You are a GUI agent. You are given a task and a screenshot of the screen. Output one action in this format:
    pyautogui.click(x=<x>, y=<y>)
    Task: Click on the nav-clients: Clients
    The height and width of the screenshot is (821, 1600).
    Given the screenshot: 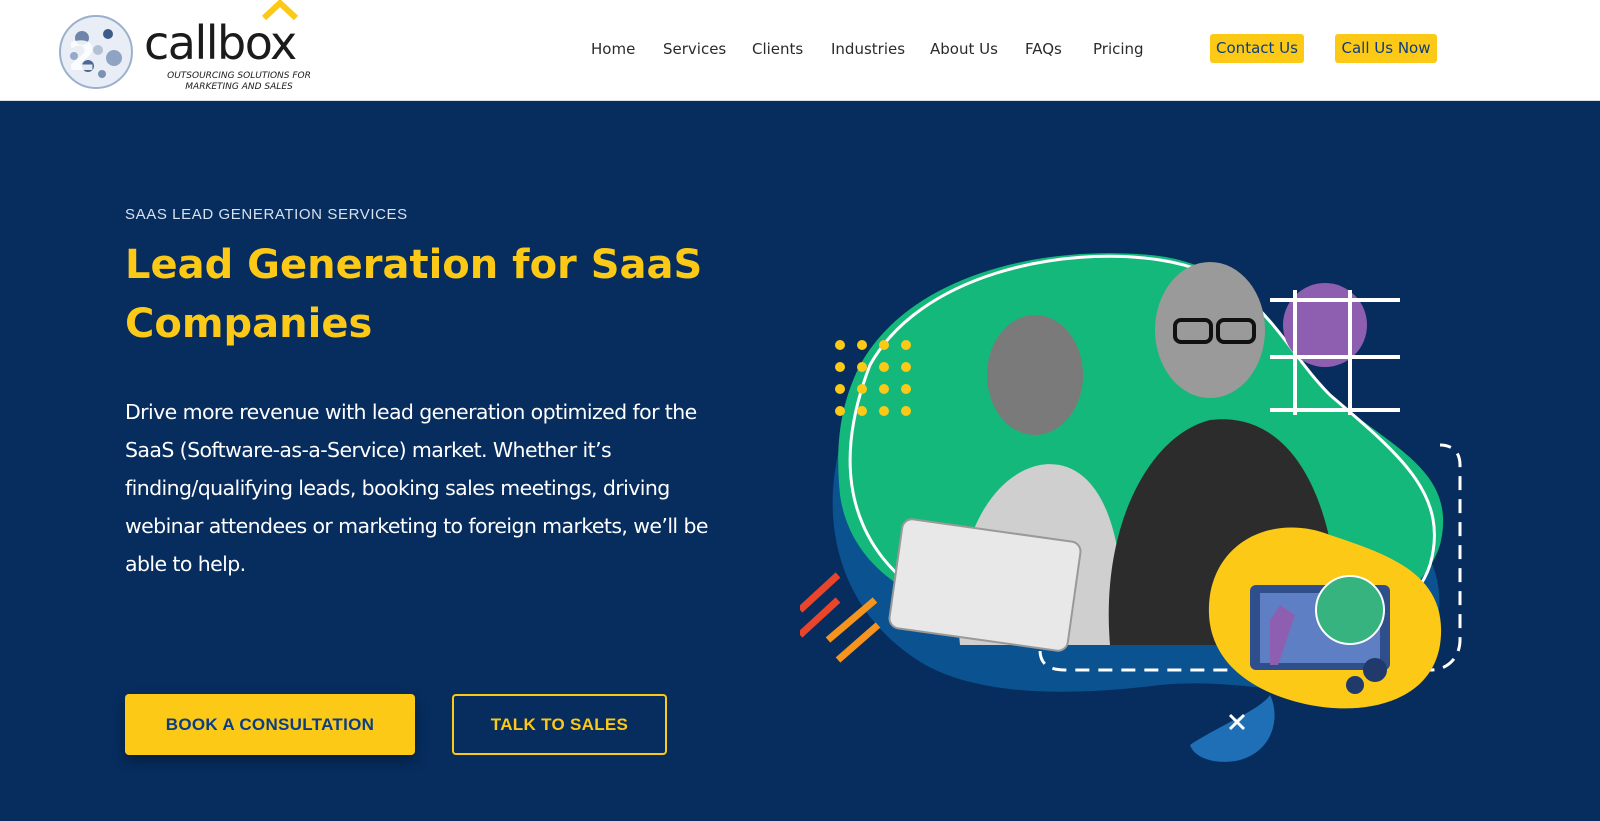 What is the action you would take?
    pyautogui.click(x=777, y=49)
    